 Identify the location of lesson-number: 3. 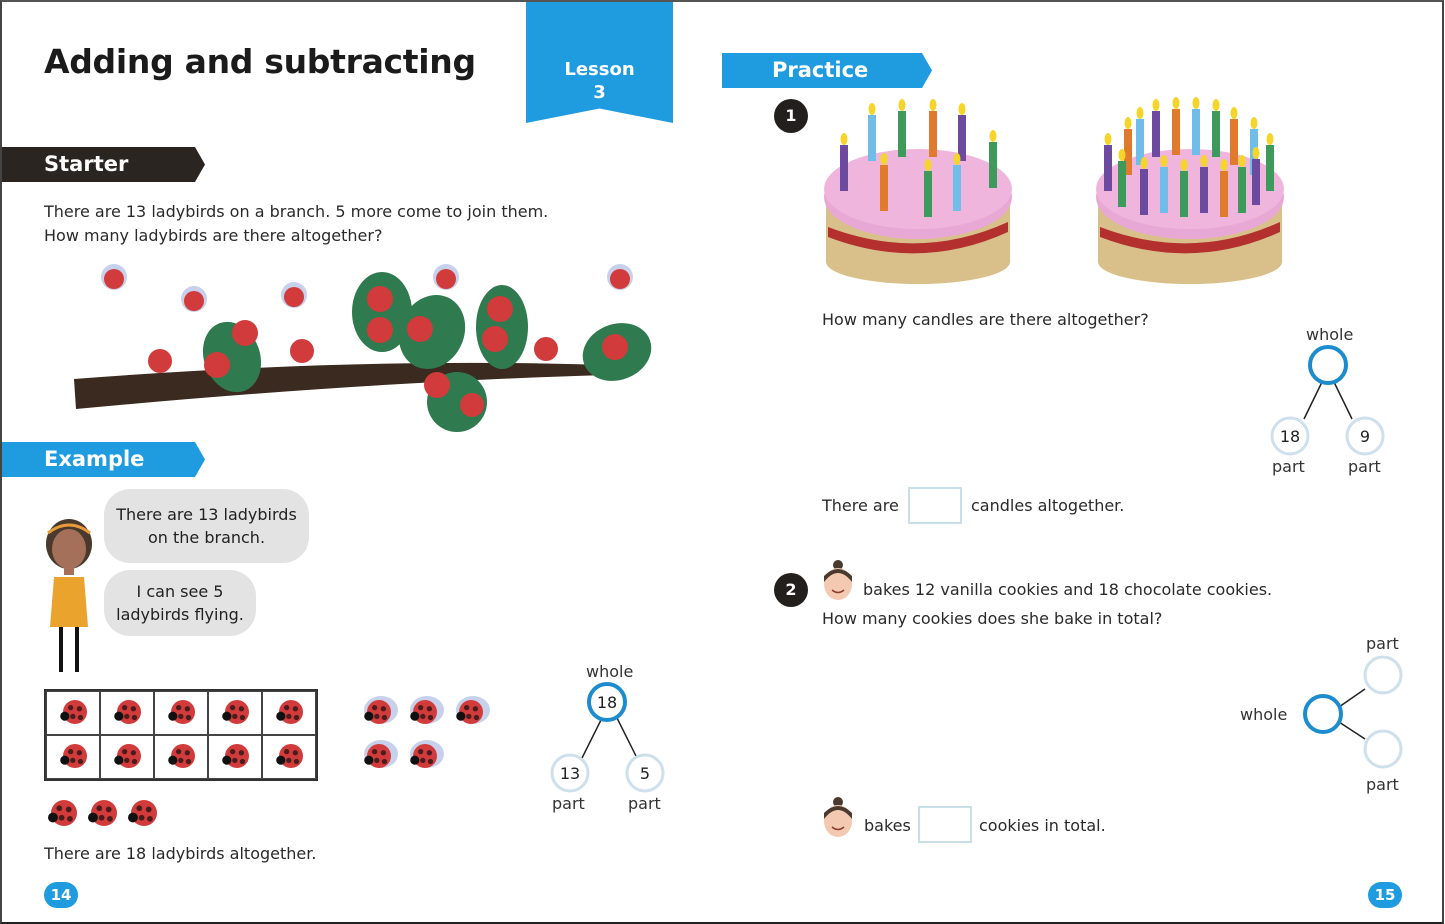
(599, 92).